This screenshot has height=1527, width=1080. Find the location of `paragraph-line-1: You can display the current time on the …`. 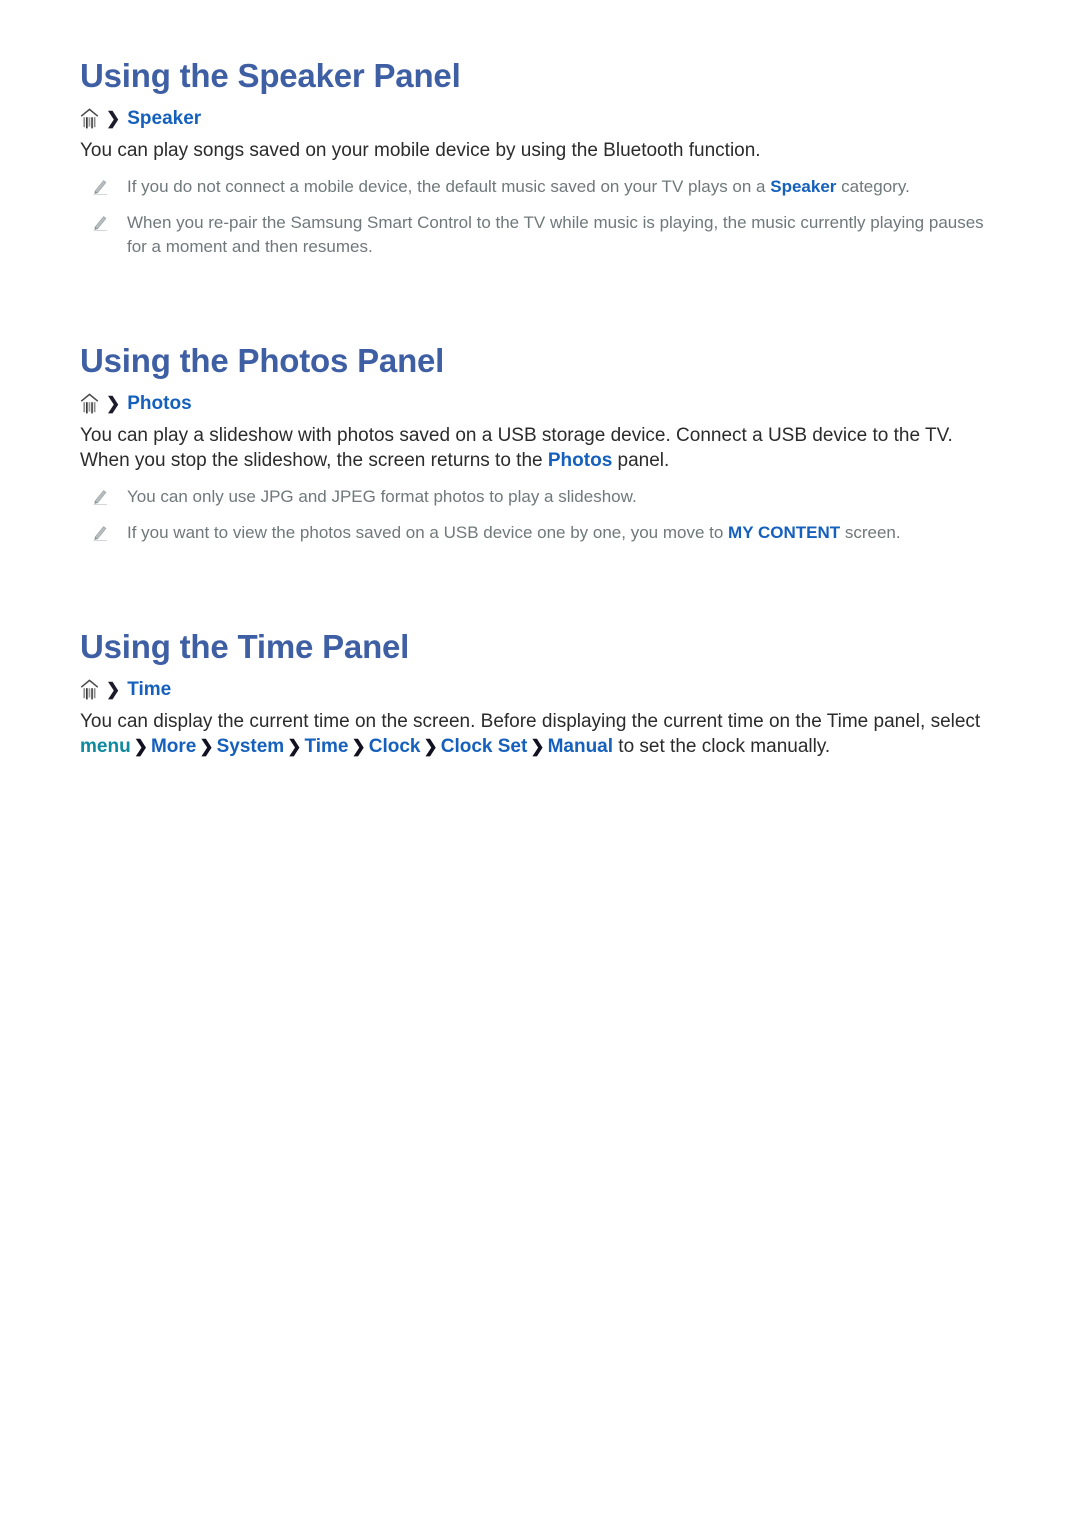

paragraph-line-1: You can display the current time on the … is located at coordinates (503, 721).